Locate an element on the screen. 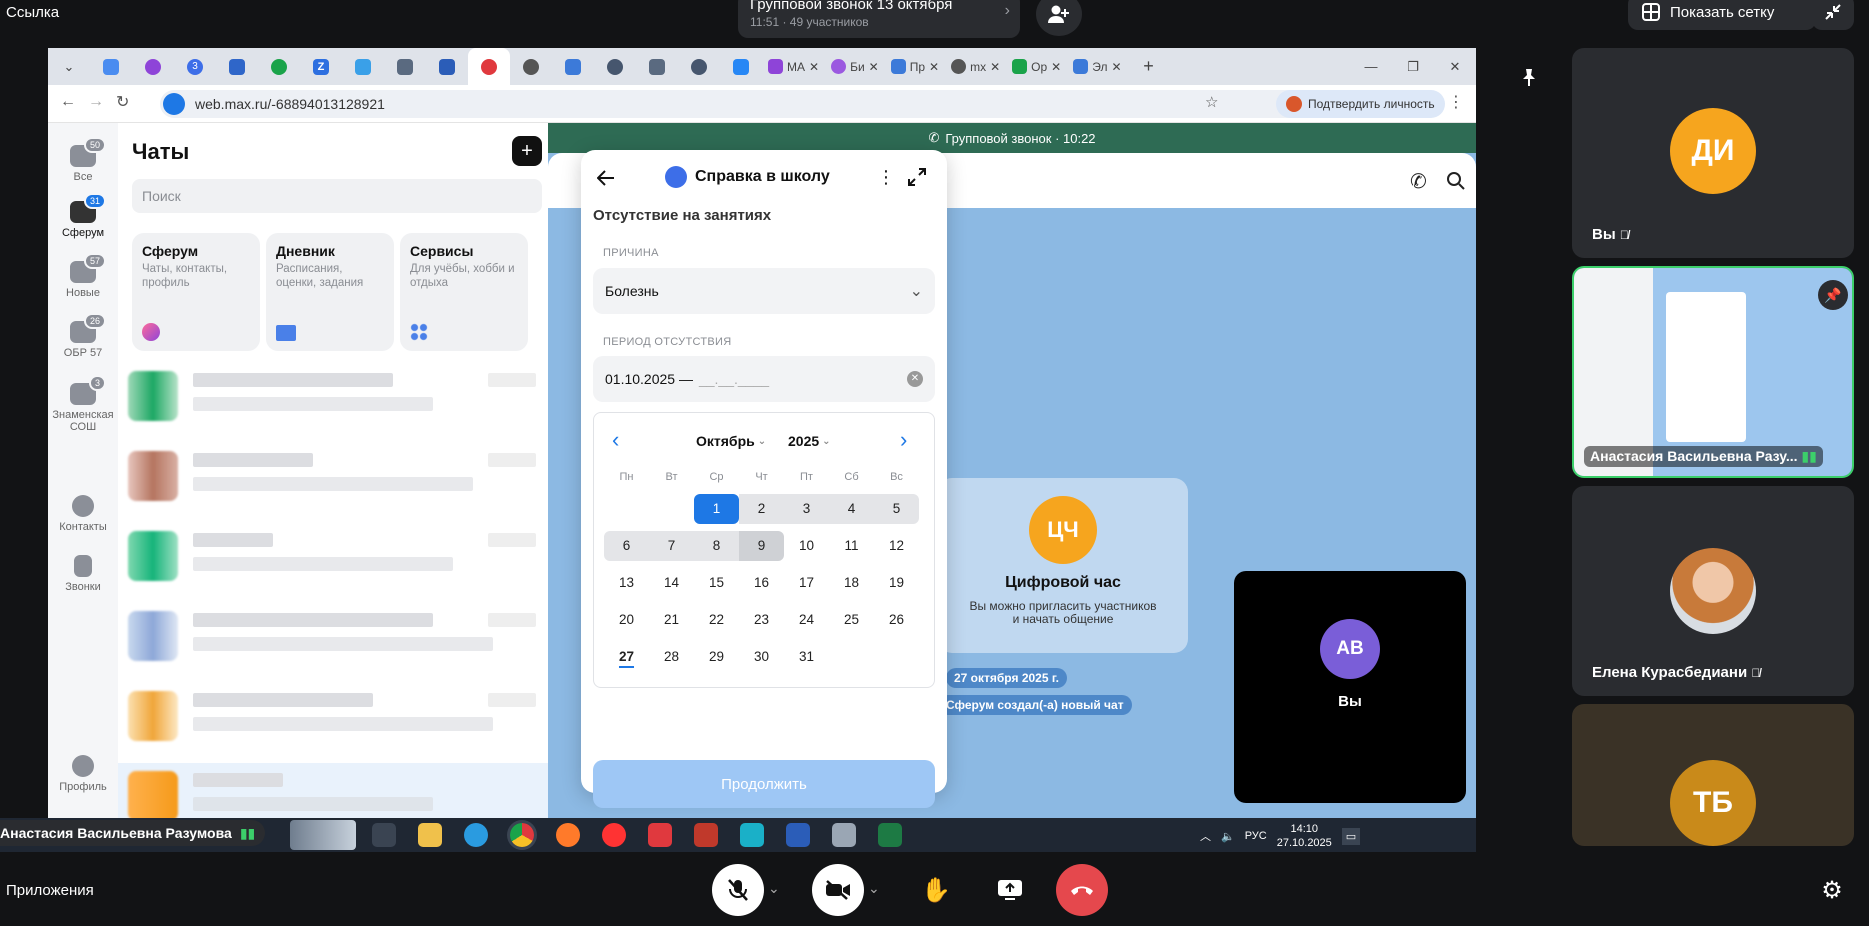 This screenshot has height=926, width=1869. verify-identity-button: Подтвердить личность is located at coordinates (1360, 104).